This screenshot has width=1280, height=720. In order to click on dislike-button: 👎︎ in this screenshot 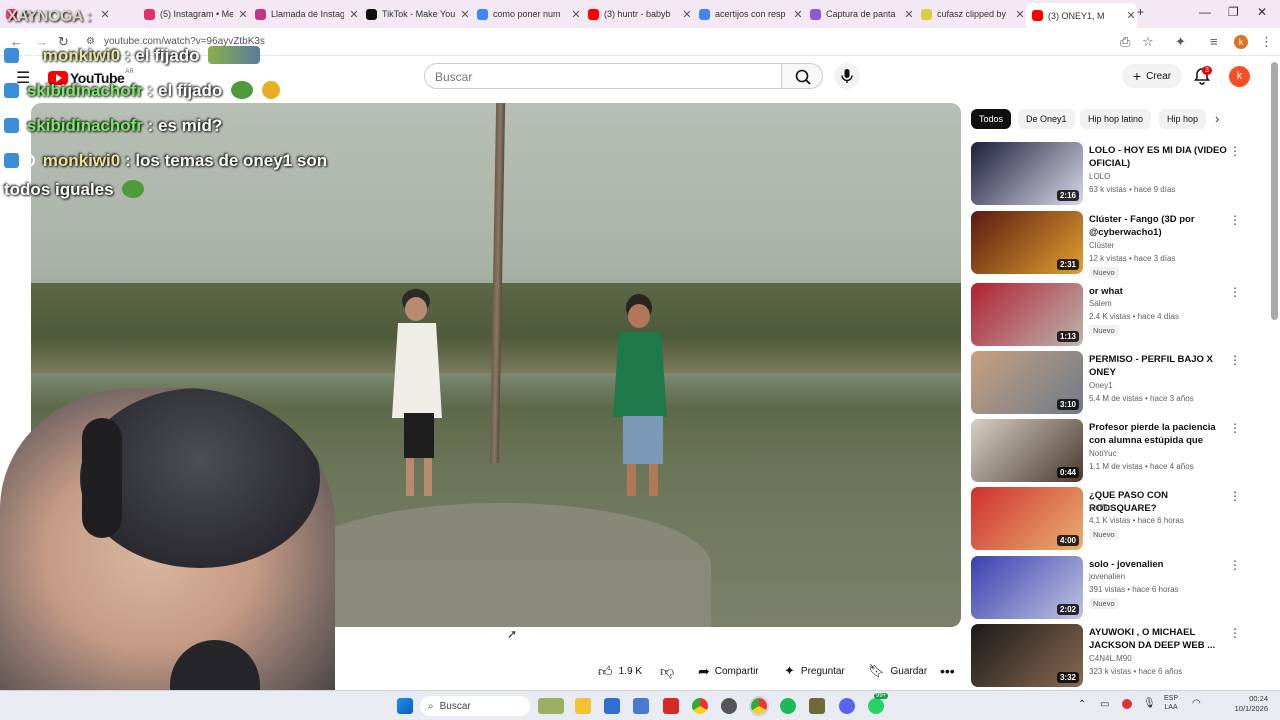, I will do `click(670, 671)`.